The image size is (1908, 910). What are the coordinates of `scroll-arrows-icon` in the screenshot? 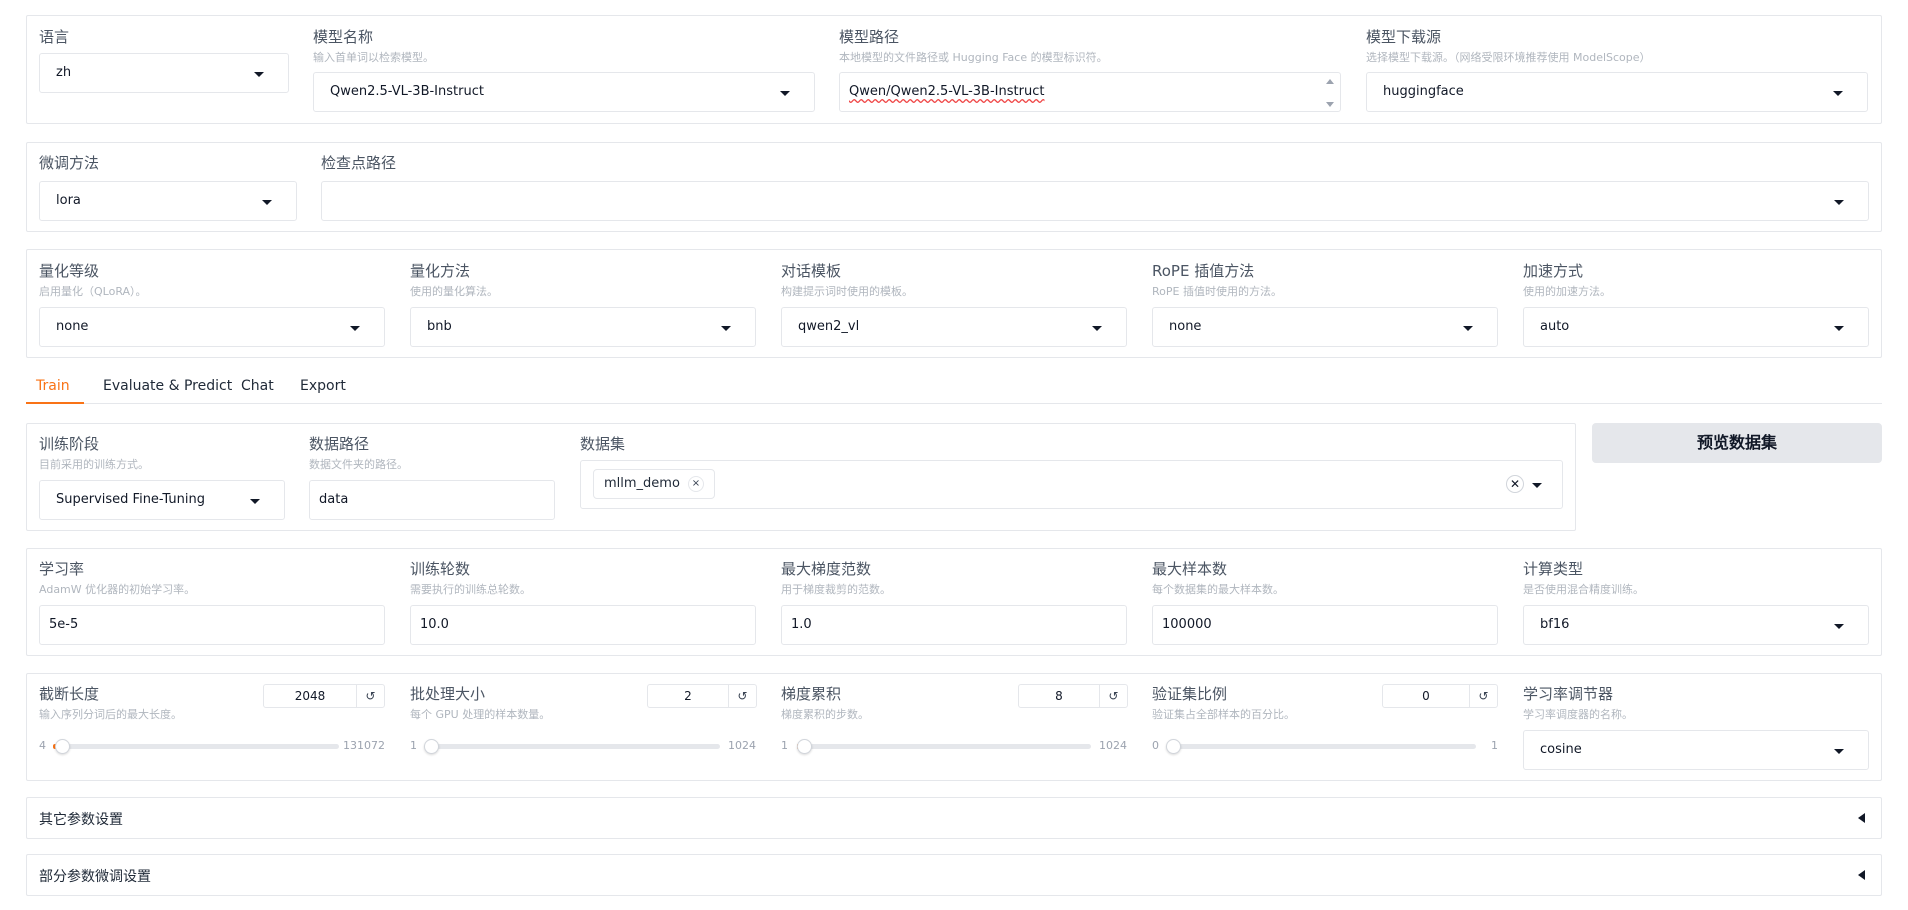 It's located at (1331, 93).